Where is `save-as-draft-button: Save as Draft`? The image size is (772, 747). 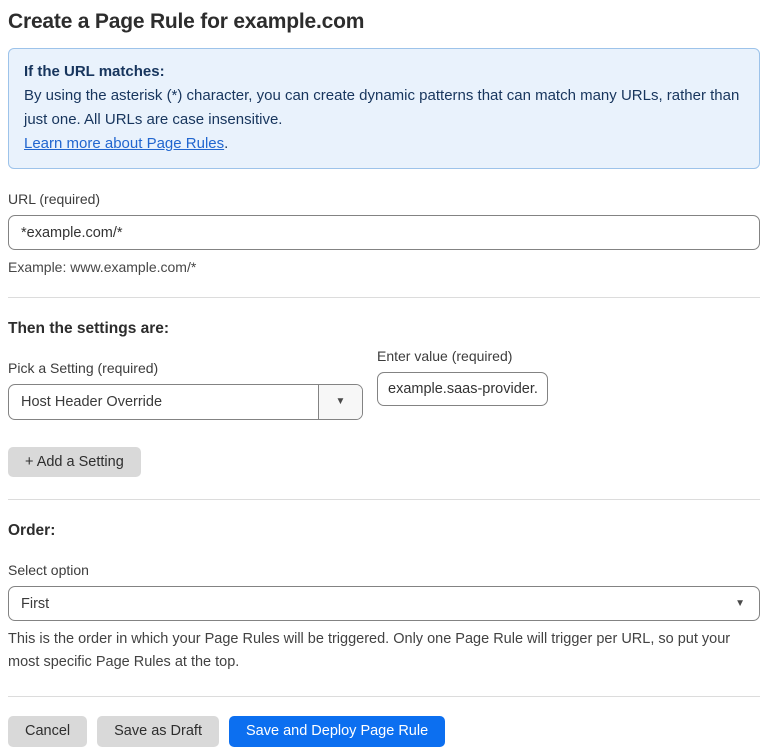
save-as-draft-button: Save as Draft is located at coordinates (158, 731).